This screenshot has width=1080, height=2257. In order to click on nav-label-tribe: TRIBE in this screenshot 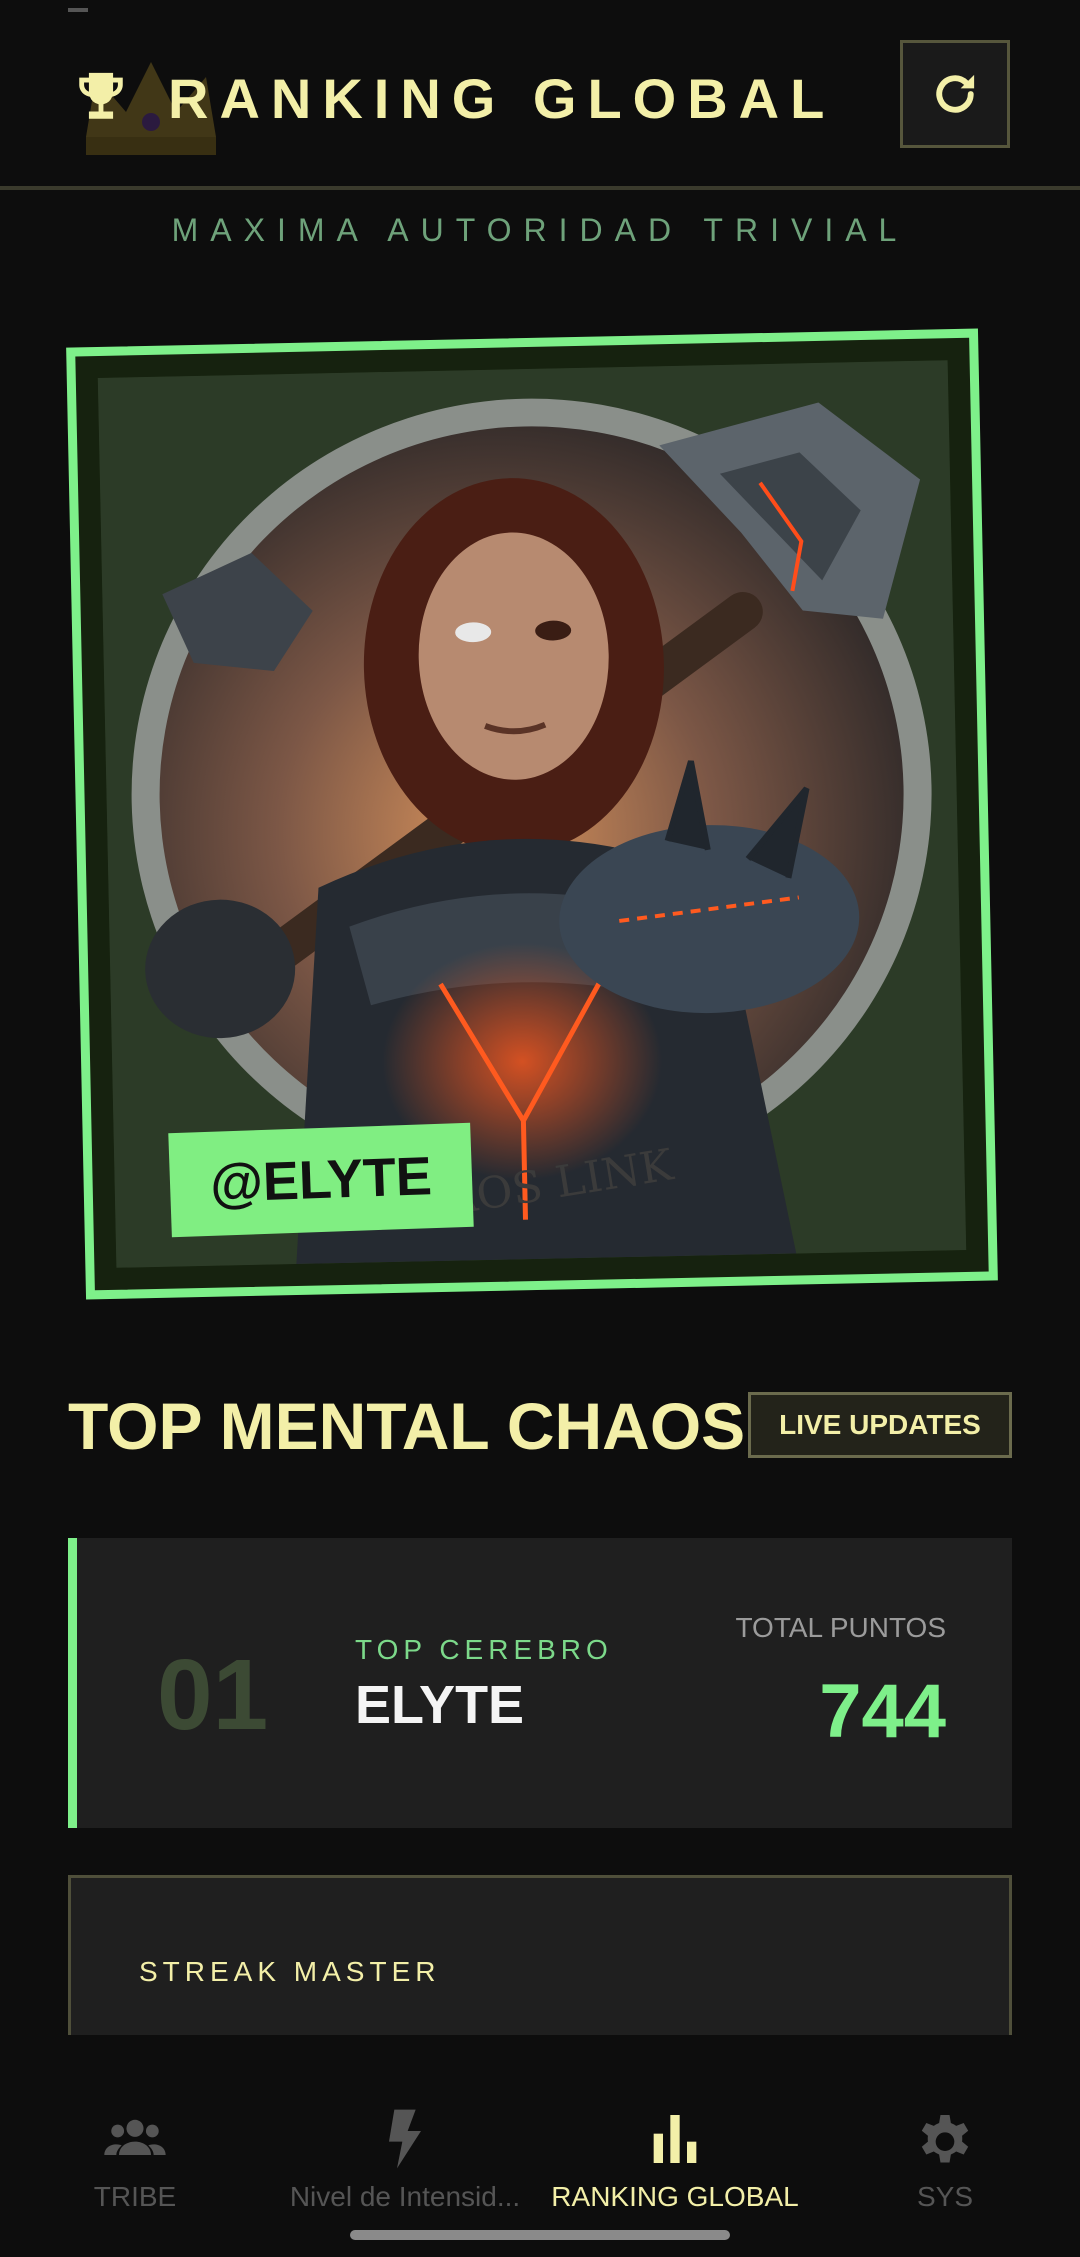, I will do `click(135, 2196)`.